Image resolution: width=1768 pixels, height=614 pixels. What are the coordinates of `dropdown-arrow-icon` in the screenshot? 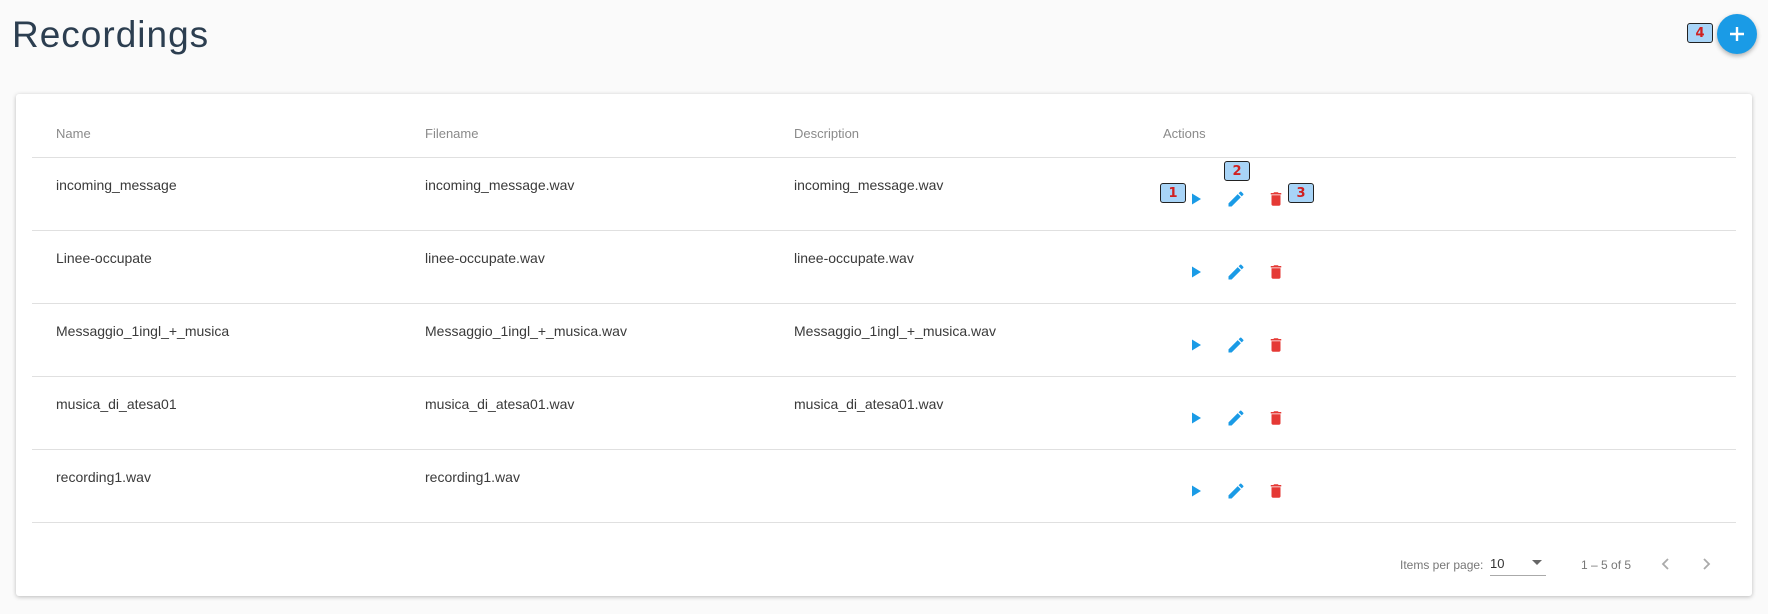 It's located at (1537, 562).